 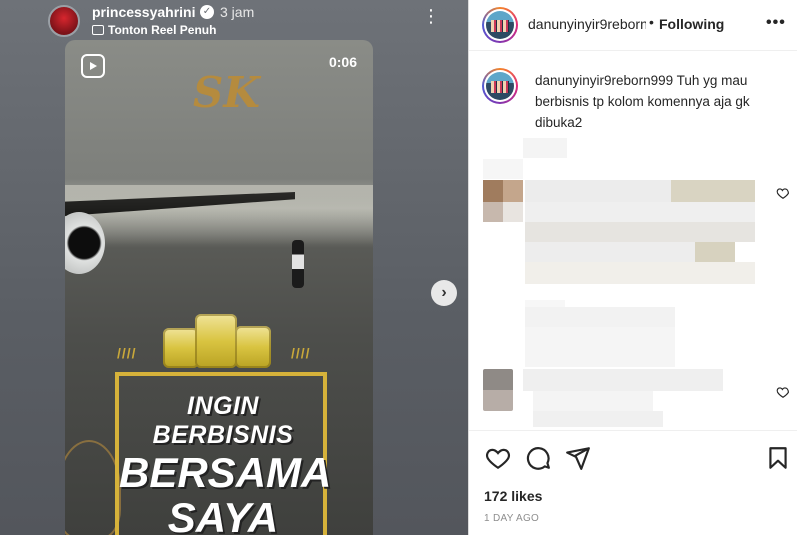 I want to click on headline-line-1: INGIN BERBISNIS, so click(x=223, y=420).